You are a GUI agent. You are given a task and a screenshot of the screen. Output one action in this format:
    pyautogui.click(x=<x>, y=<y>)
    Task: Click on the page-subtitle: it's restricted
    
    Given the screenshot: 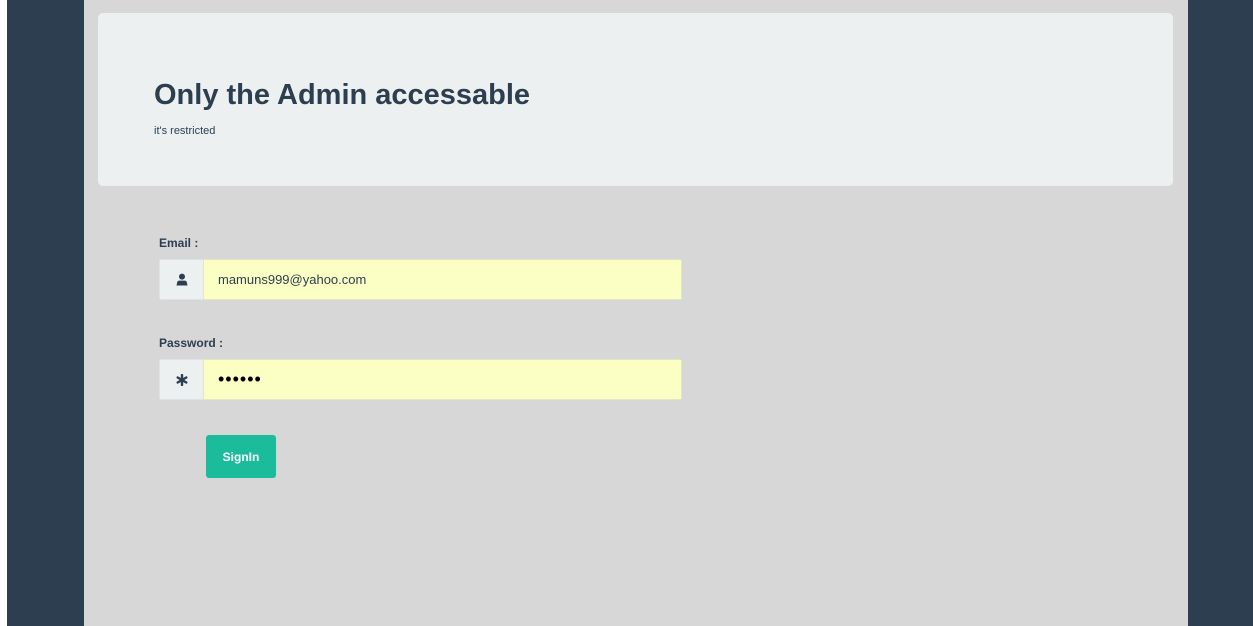 What is the action you would take?
    pyautogui.click(x=185, y=131)
    